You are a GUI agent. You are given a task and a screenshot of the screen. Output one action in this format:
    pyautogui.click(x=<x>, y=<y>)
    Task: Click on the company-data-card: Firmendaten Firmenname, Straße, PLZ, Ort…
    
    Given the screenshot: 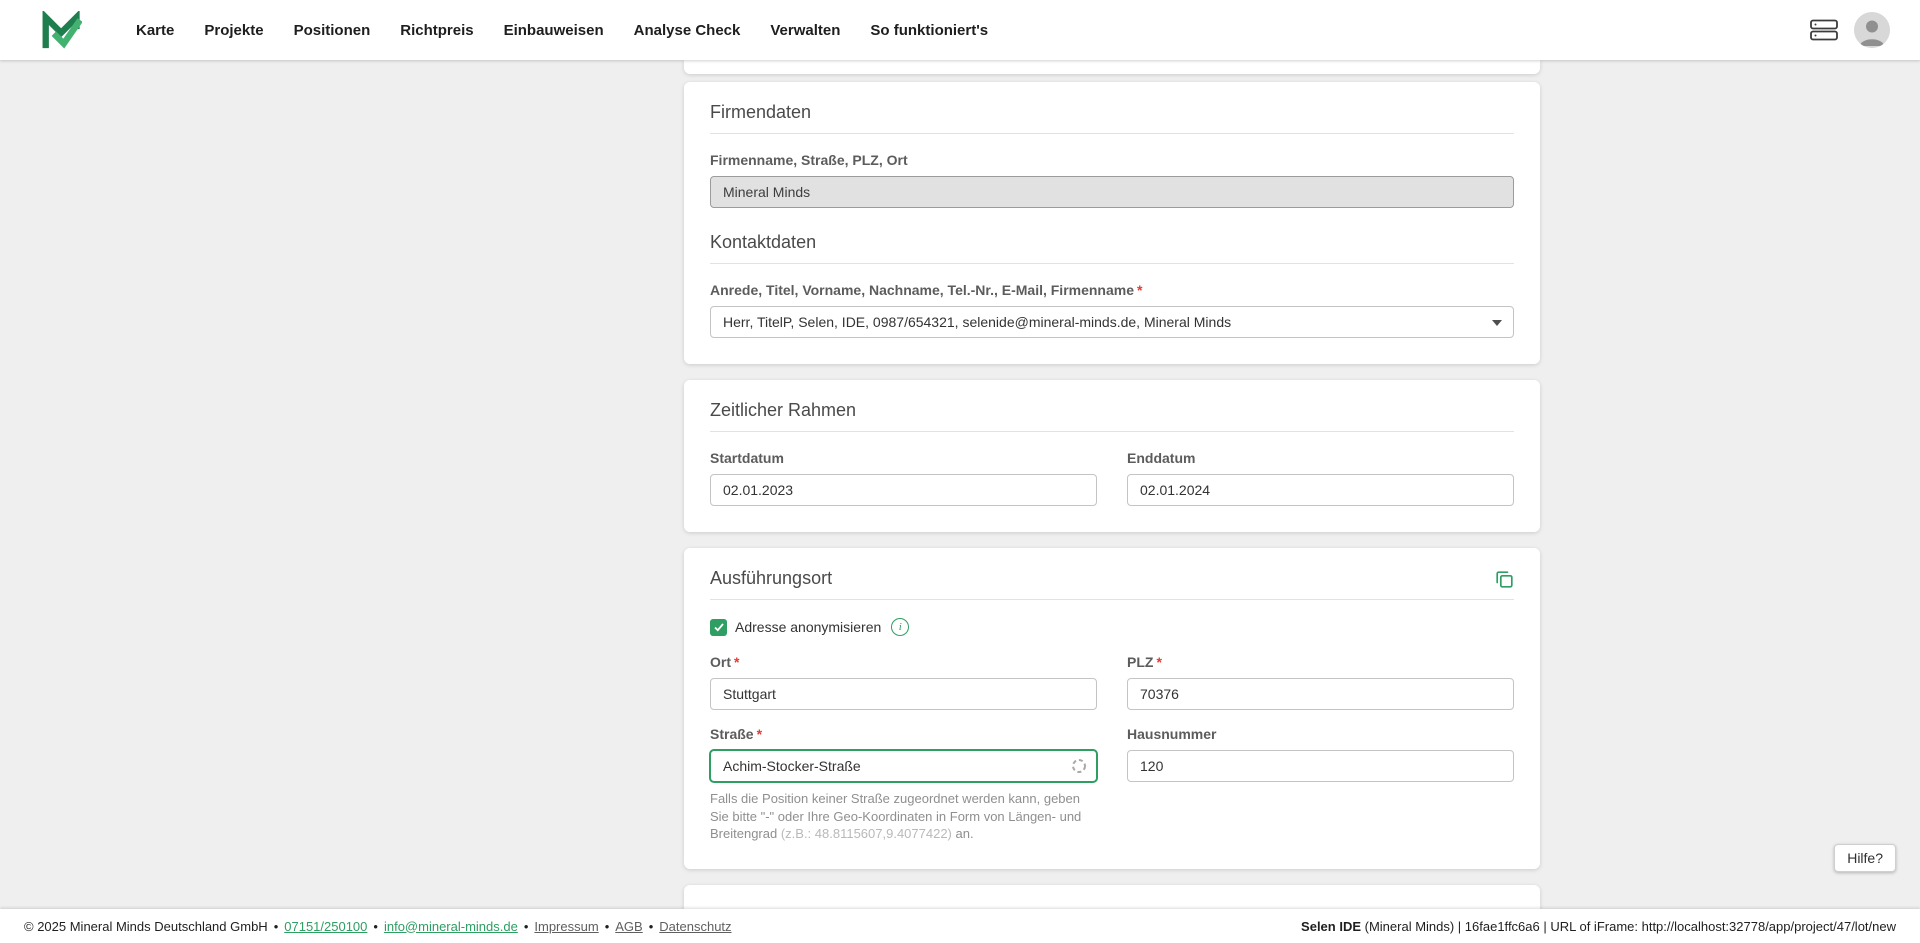 What is the action you would take?
    pyautogui.click(x=1112, y=223)
    